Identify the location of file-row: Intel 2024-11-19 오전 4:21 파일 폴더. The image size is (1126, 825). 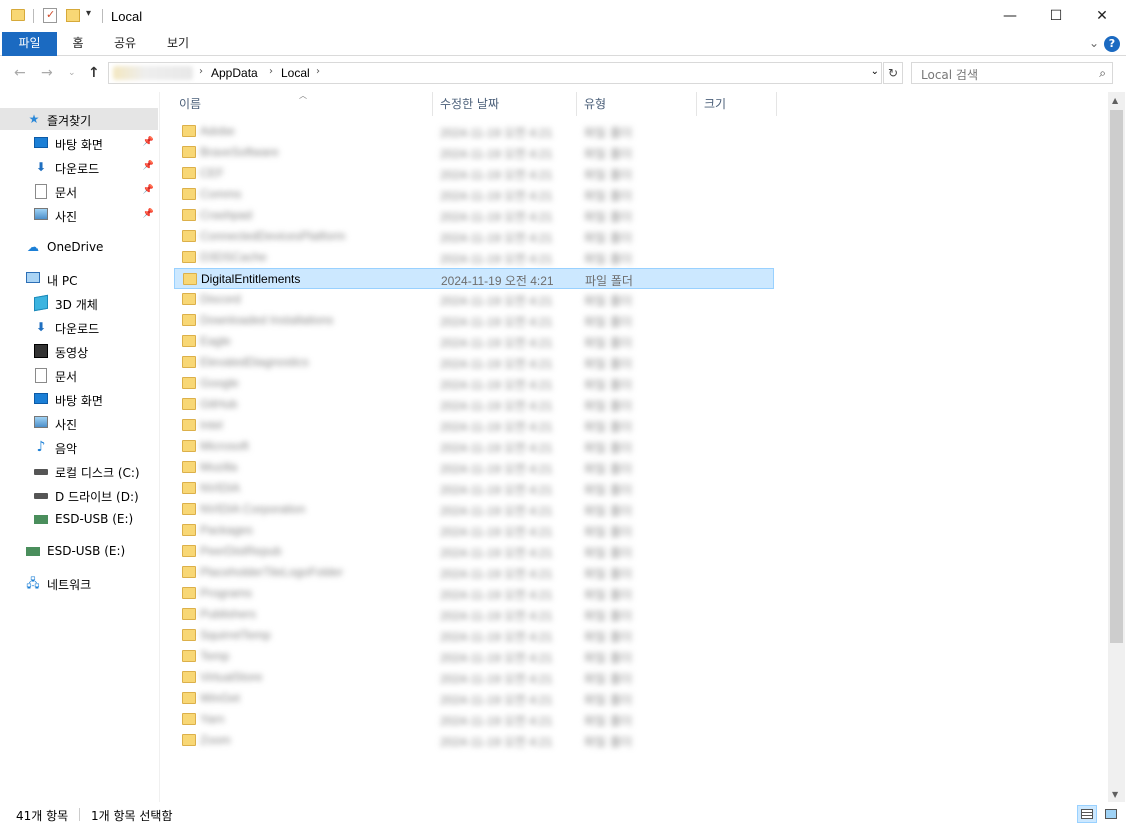
(474, 425).